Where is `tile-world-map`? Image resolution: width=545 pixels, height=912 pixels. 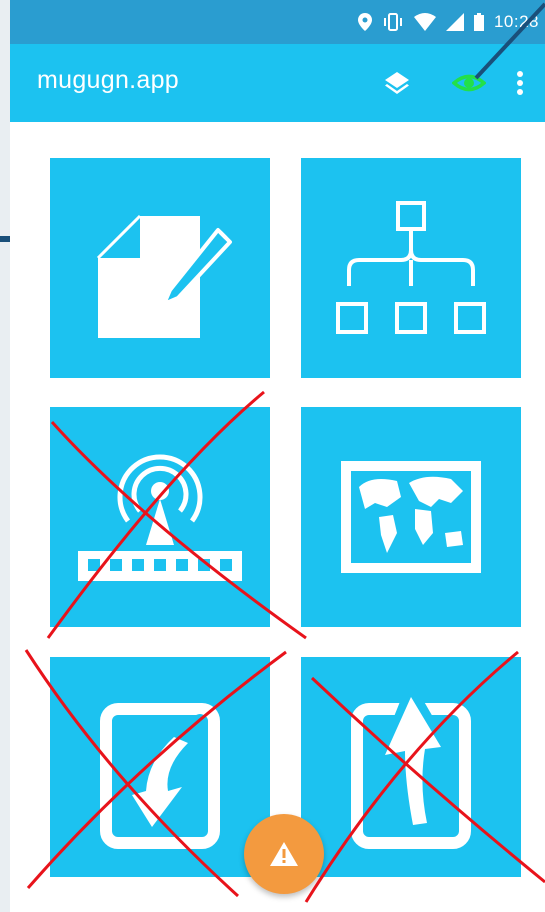
tile-world-map is located at coordinates (411, 517).